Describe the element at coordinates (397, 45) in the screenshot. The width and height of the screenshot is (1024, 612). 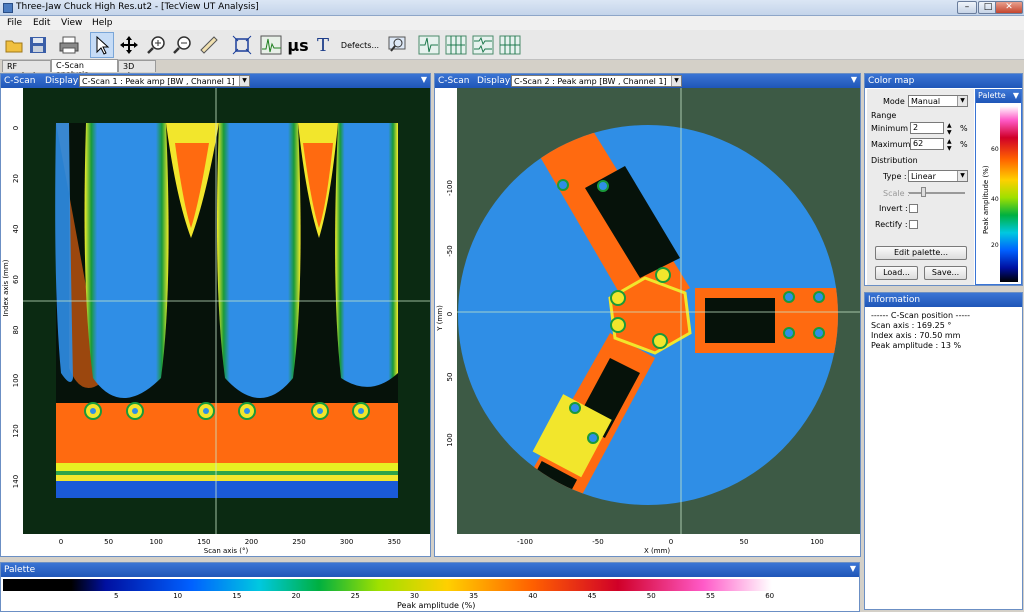
I see `zoom-window-button` at that location.